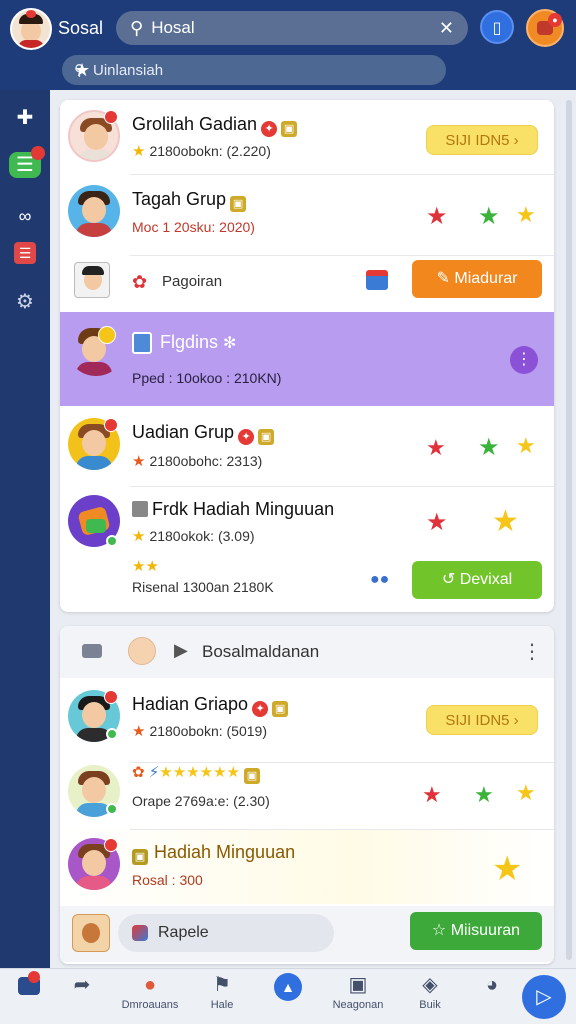 The height and width of the screenshot is (1024, 576). Describe the element at coordinates (226, 933) in the screenshot. I see `message-input: Rapele` at that location.